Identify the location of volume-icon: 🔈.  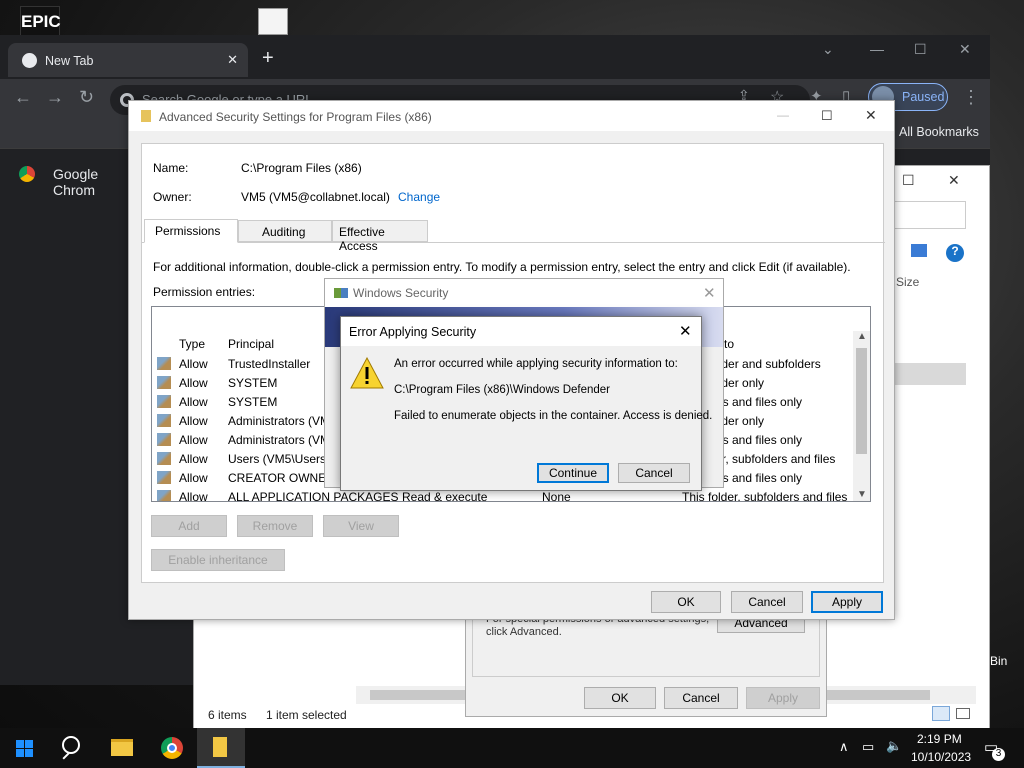
(894, 746).